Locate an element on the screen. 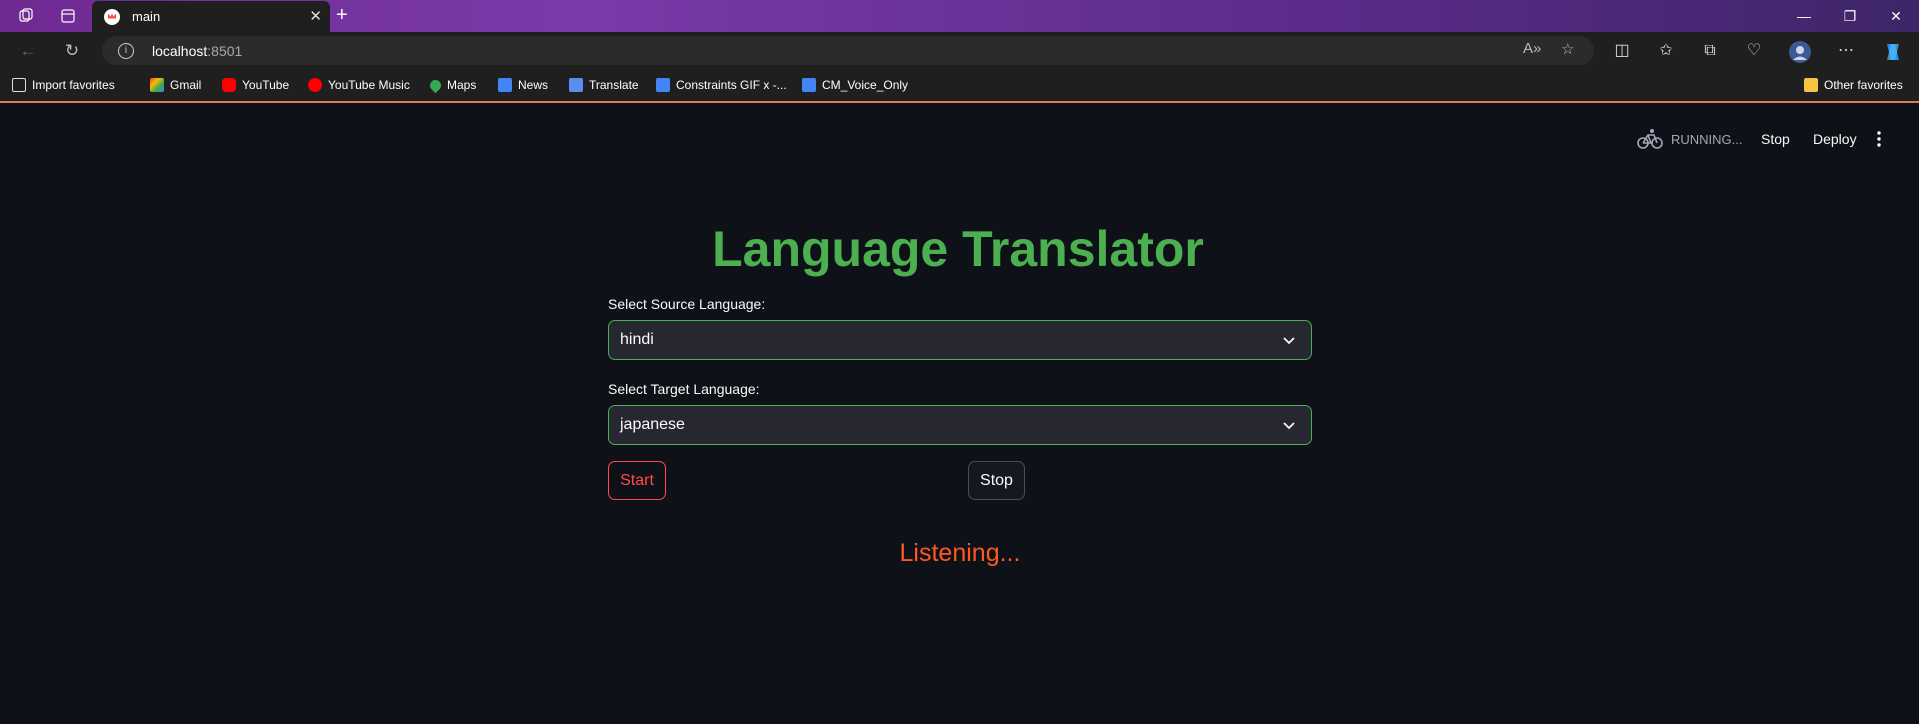 The width and height of the screenshot is (1919, 724). deploy-button: Deploy is located at coordinates (1835, 139).